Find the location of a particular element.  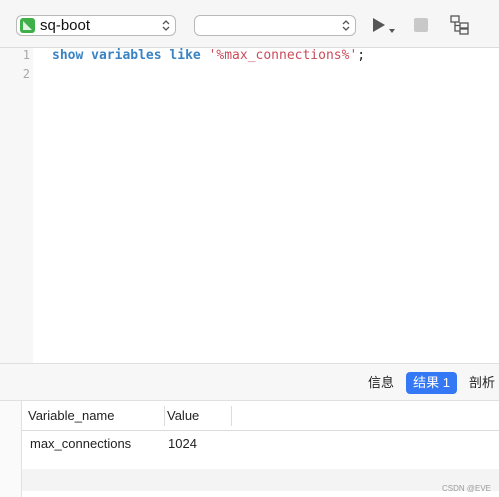

toolbar: sq-boot is located at coordinates (249, 24).